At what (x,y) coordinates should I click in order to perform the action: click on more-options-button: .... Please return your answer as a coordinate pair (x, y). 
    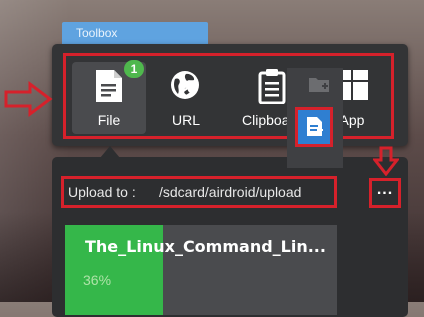
    Looking at the image, I should click on (385, 193).